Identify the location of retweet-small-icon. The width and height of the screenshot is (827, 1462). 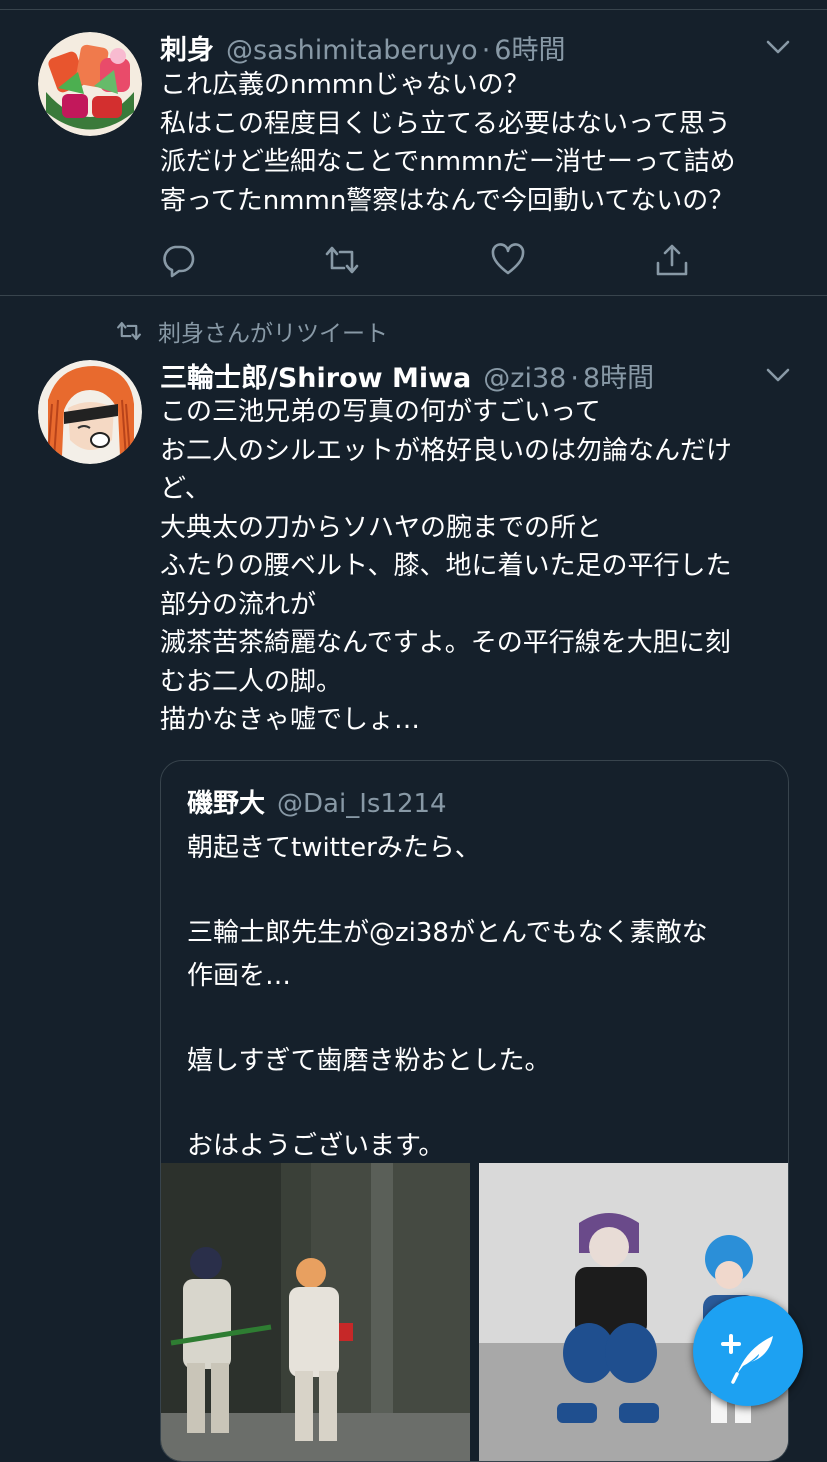
(129, 331).